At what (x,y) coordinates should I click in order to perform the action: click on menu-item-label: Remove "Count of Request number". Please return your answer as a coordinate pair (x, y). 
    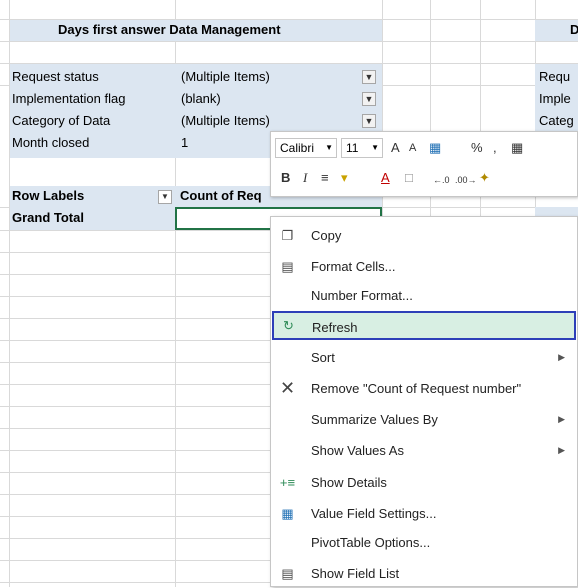
    Looking at the image, I should click on (416, 388).